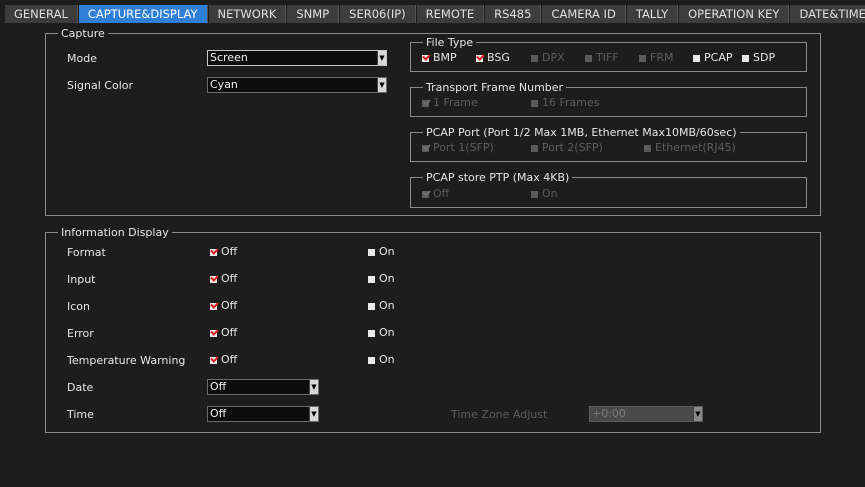 The width and height of the screenshot is (865, 487). I want to click on error-on: On, so click(381, 333).